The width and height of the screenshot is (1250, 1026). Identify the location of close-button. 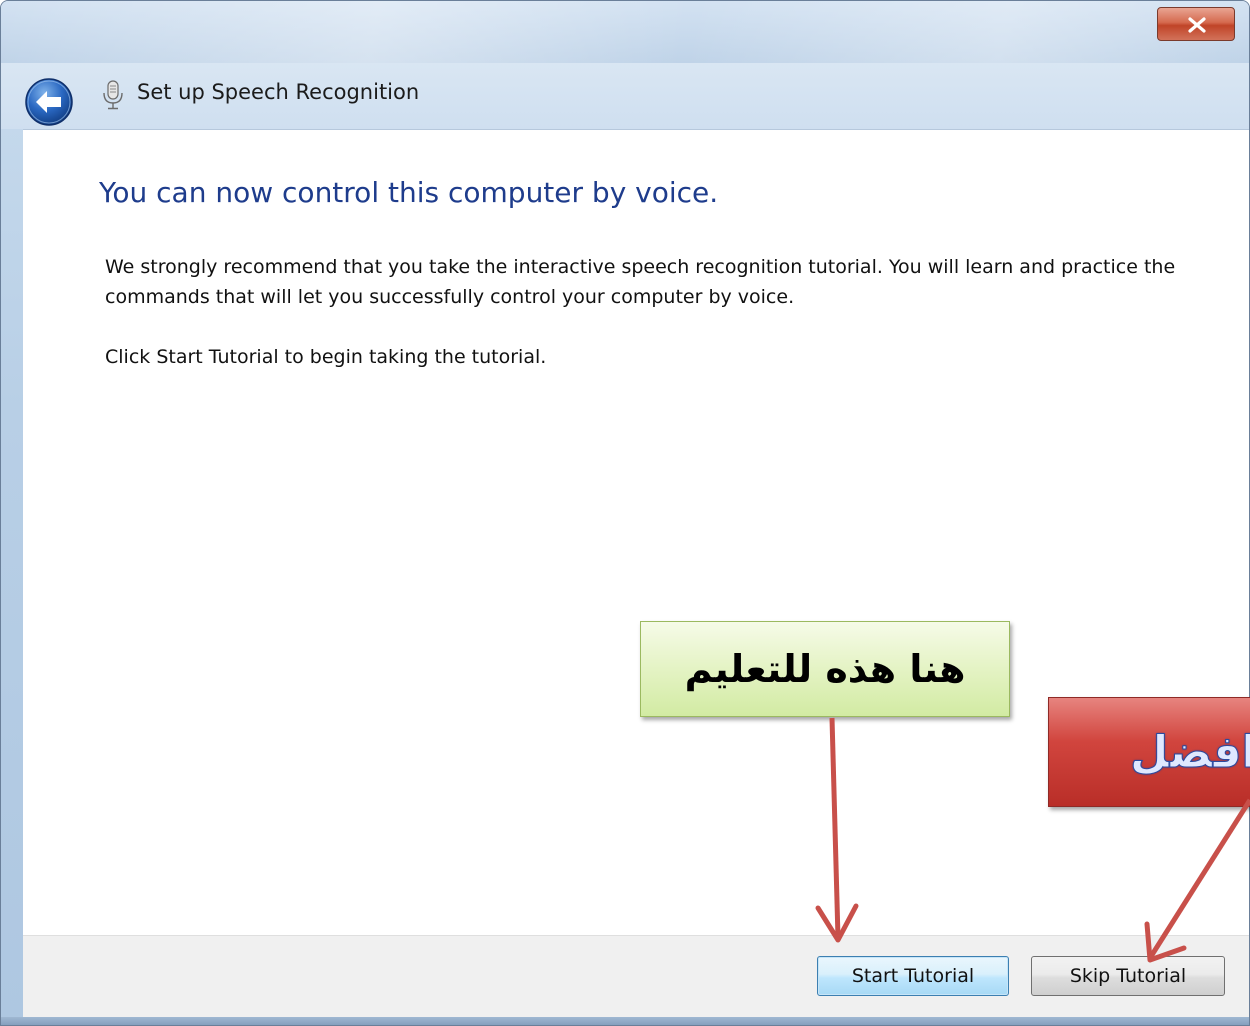
(1196, 24).